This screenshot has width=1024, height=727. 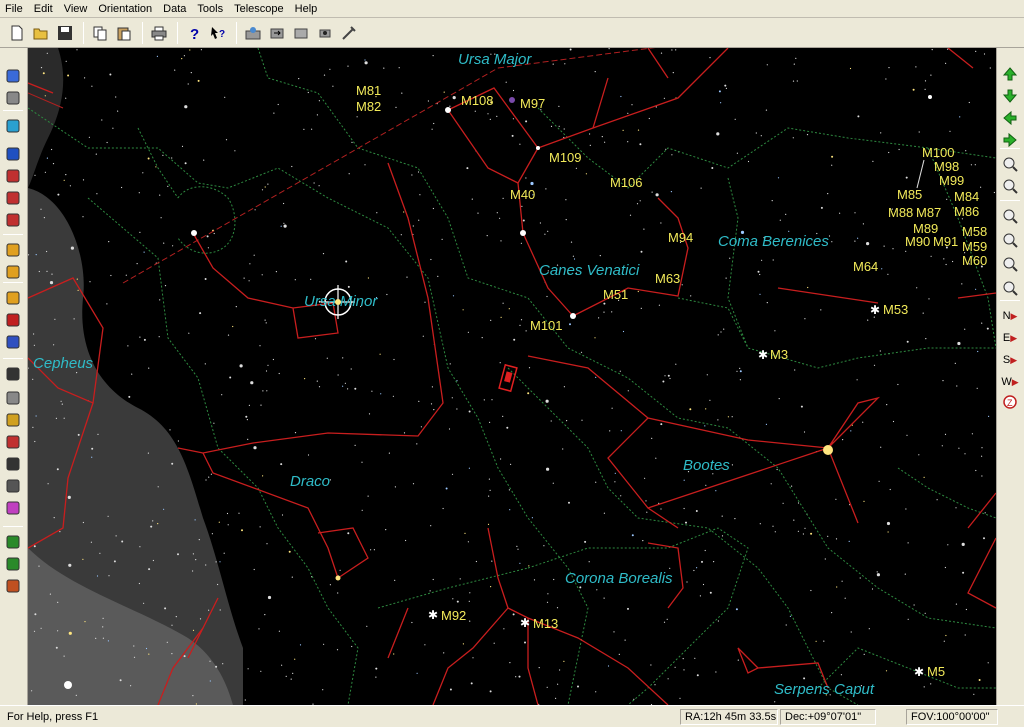 What do you see at coordinates (13, 198) in the screenshot?
I see `constellation-boundaries-button` at bounding box center [13, 198].